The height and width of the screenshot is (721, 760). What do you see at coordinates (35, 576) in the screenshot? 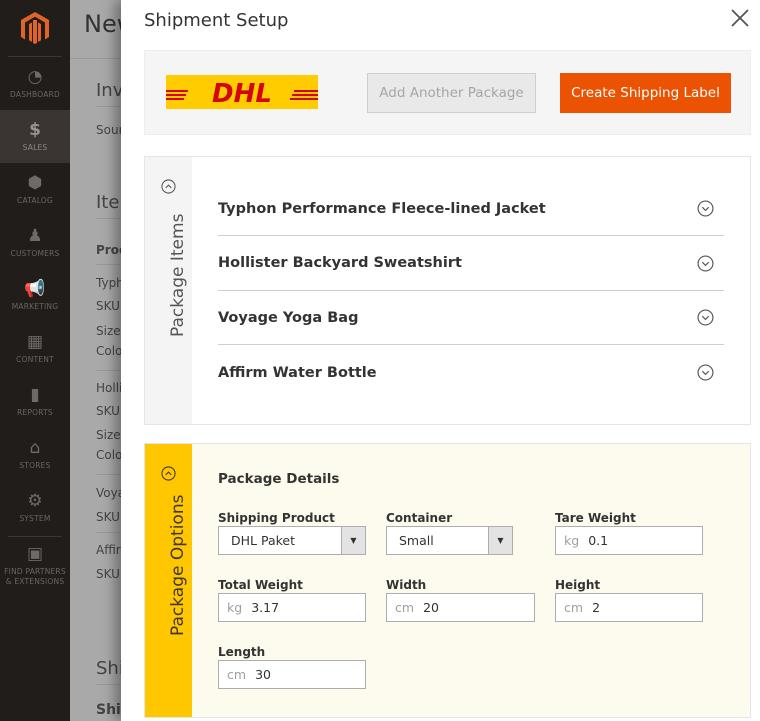
I see `sidebar-item-label: FIND PARTNERS & EXTENSIONS` at bounding box center [35, 576].